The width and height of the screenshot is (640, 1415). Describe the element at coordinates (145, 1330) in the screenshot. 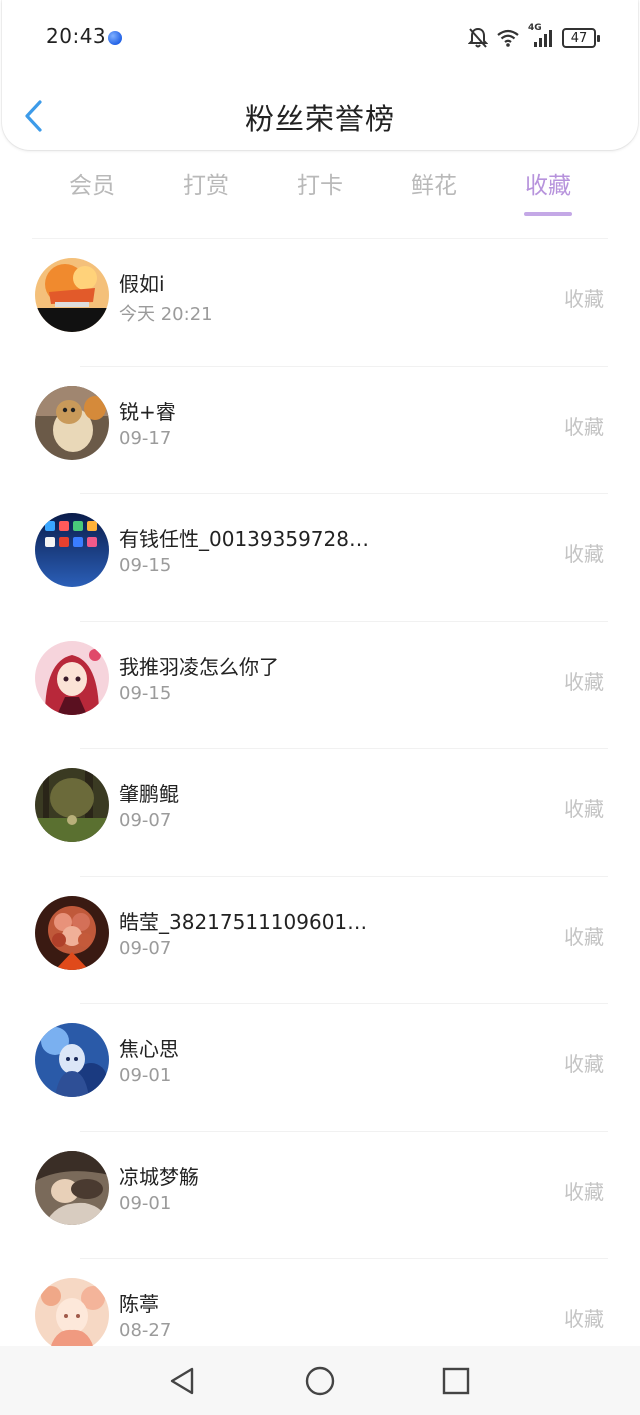

I see `fan-time: 08-27` at that location.